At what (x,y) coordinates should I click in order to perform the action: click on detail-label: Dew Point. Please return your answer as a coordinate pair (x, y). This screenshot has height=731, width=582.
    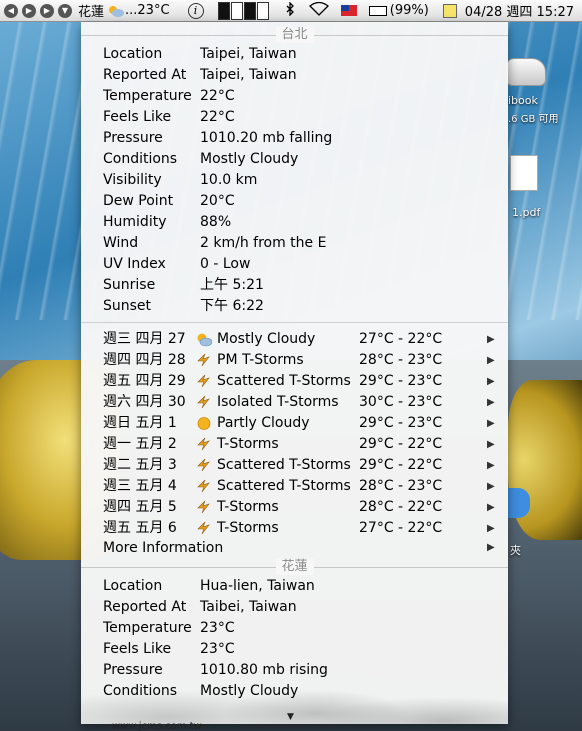
    Looking at the image, I should click on (138, 201).